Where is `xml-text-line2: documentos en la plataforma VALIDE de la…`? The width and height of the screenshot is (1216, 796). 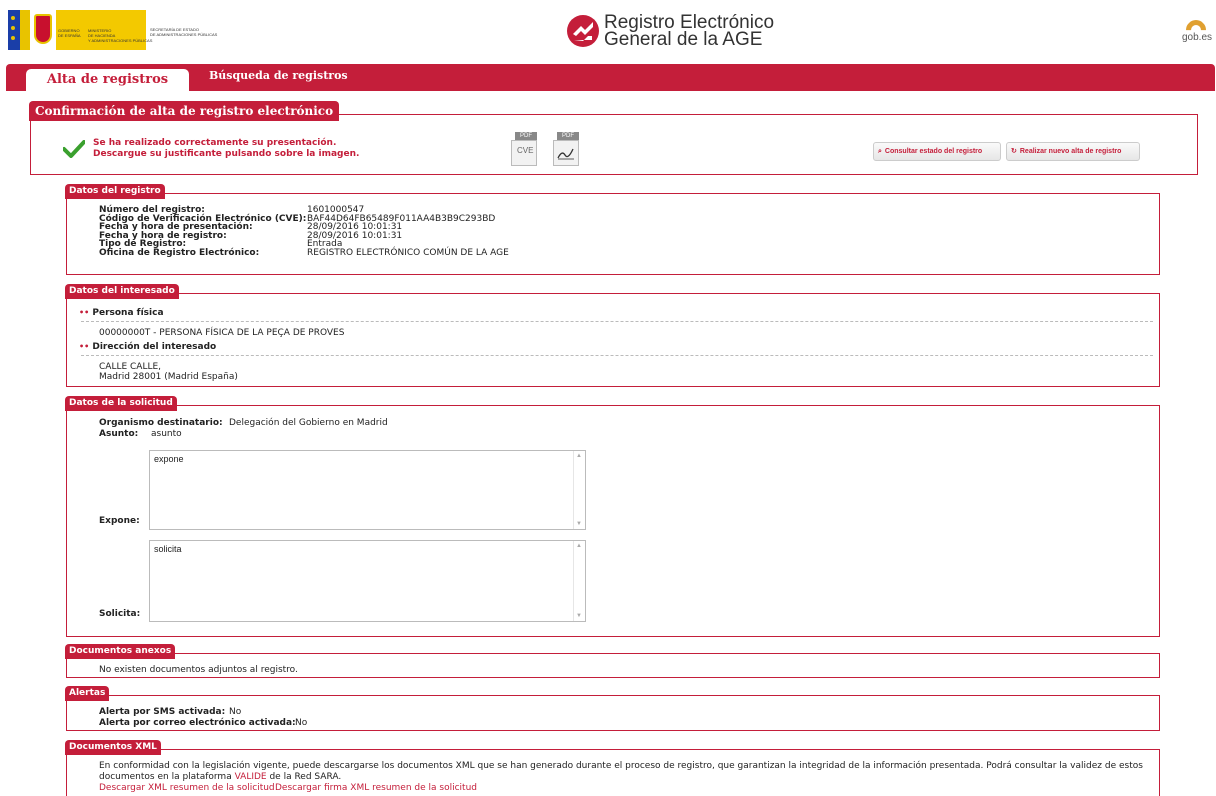
xml-text-line2: documentos en la plataforma VALIDE de la… is located at coordinates (220, 777).